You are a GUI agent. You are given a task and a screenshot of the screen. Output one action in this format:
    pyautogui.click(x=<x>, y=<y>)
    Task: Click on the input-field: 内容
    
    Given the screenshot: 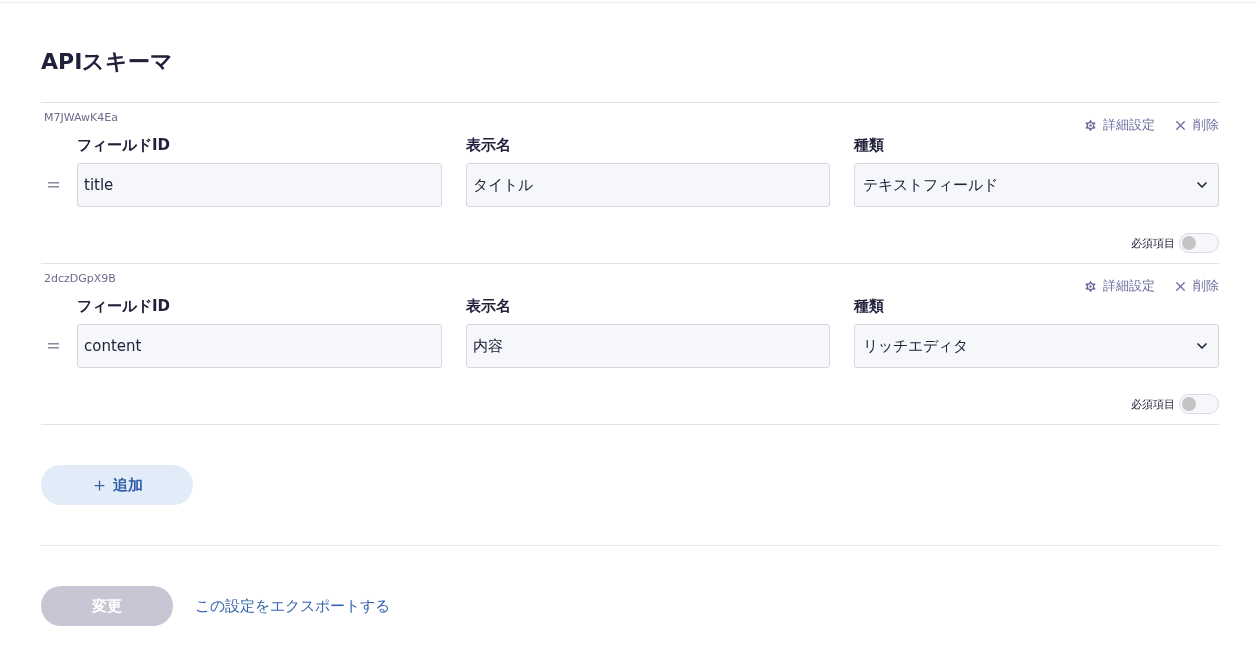 What is the action you would take?
    pyautogui.click(x=648, y=346)
    